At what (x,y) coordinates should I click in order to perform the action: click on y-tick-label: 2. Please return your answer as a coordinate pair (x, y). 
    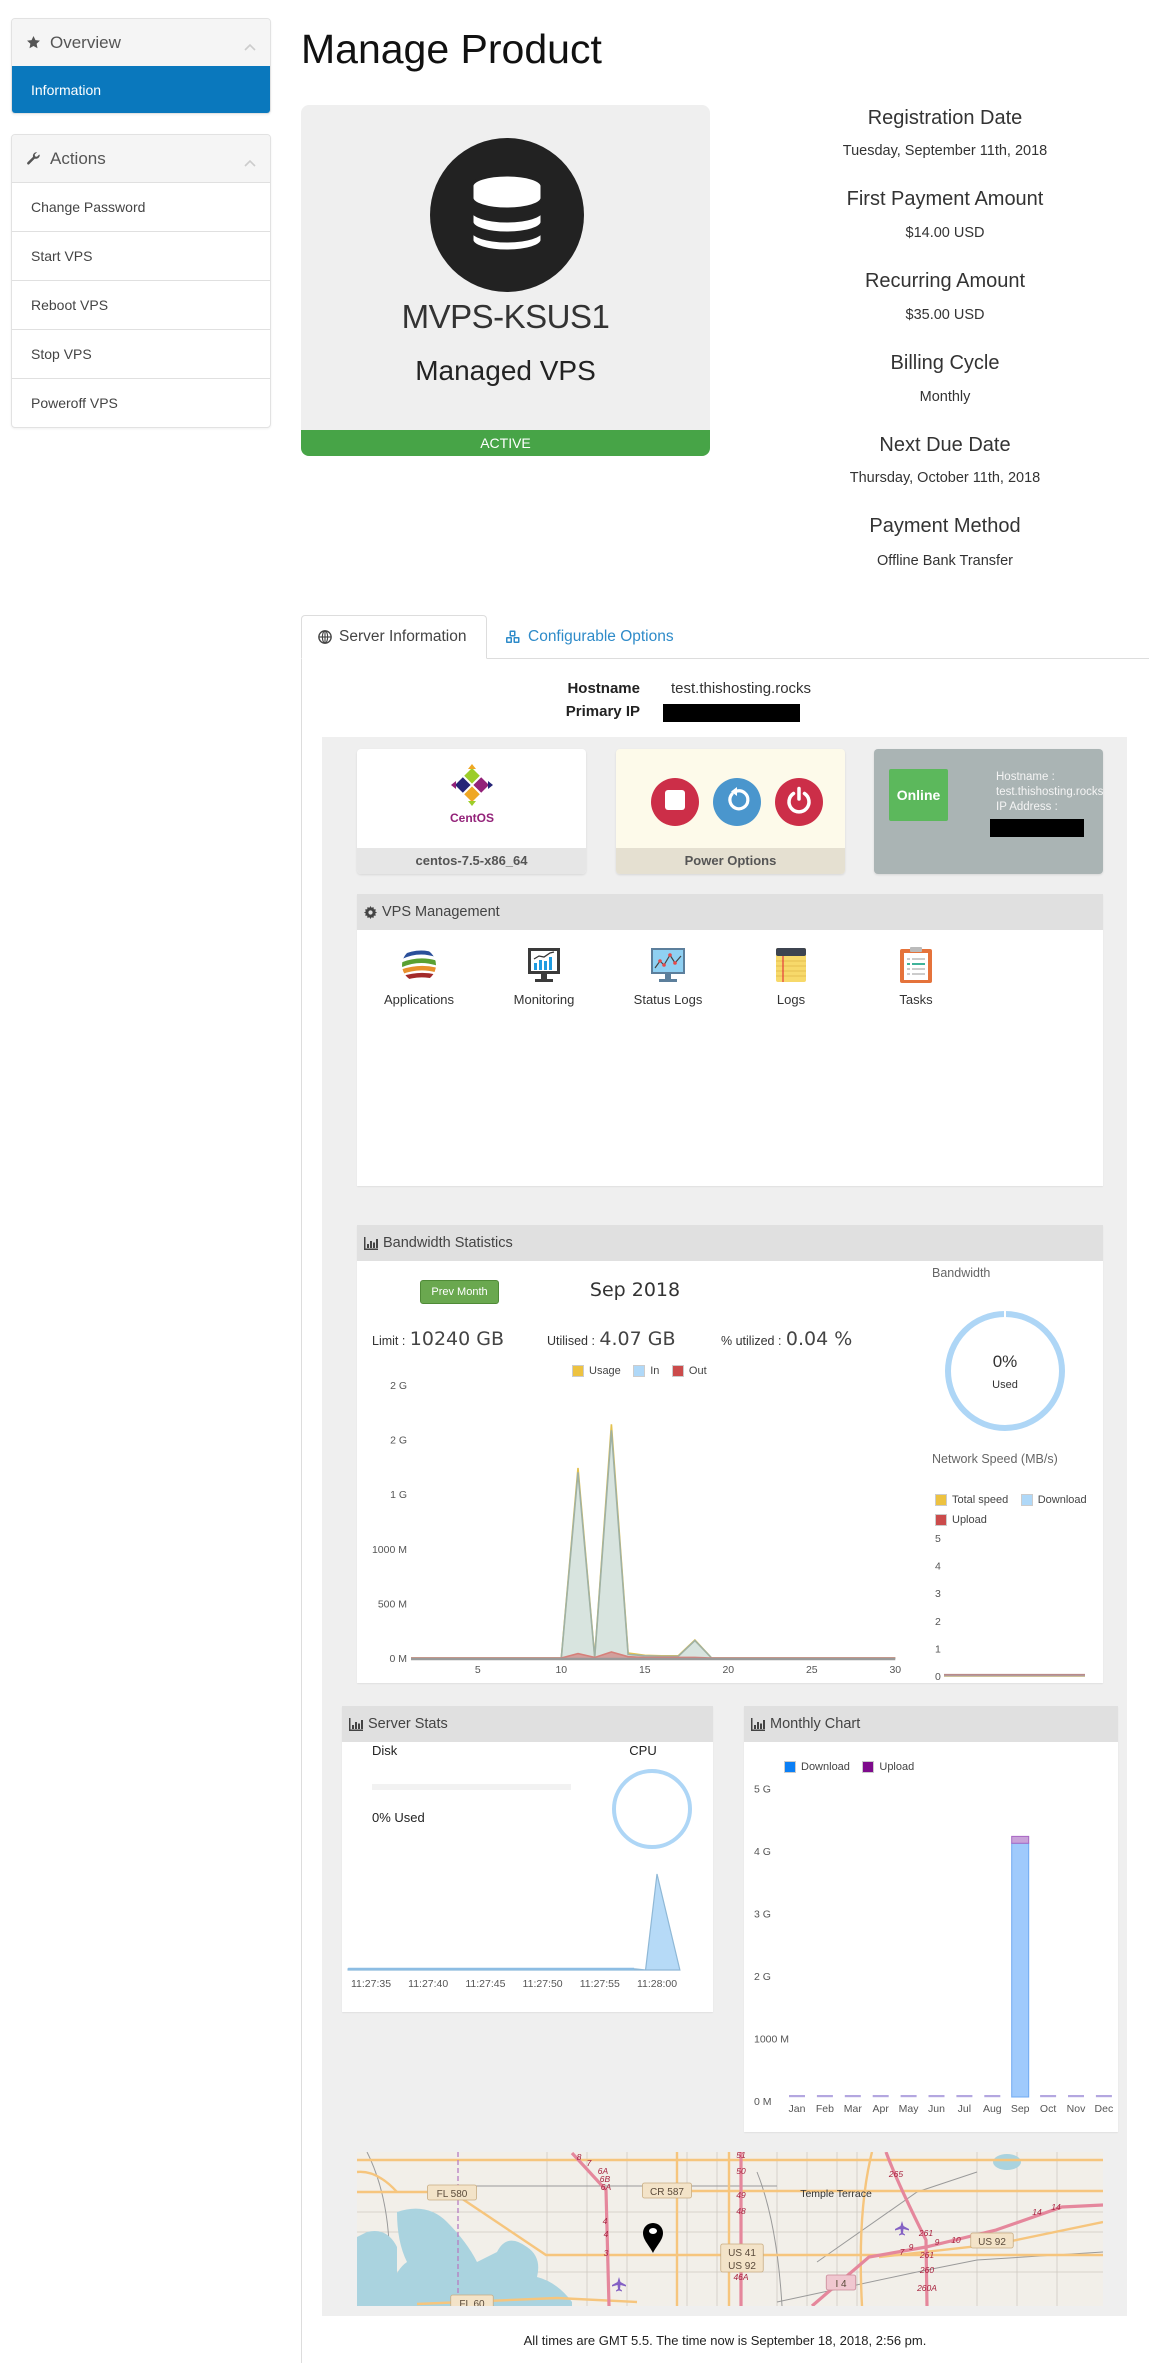
    Looking at the image, I should click on (938, 1622).